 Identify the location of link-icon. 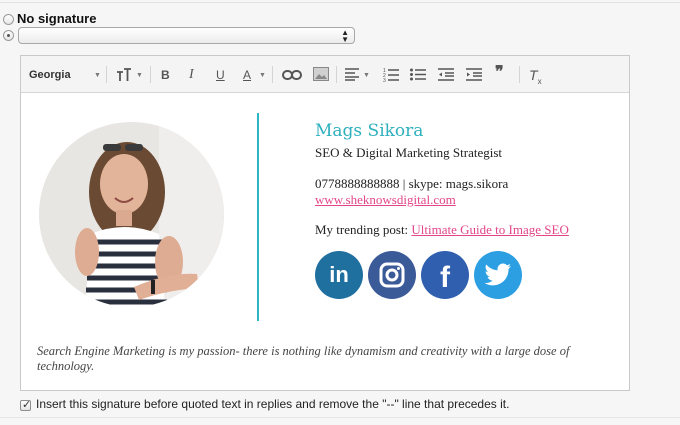
(292, 76).